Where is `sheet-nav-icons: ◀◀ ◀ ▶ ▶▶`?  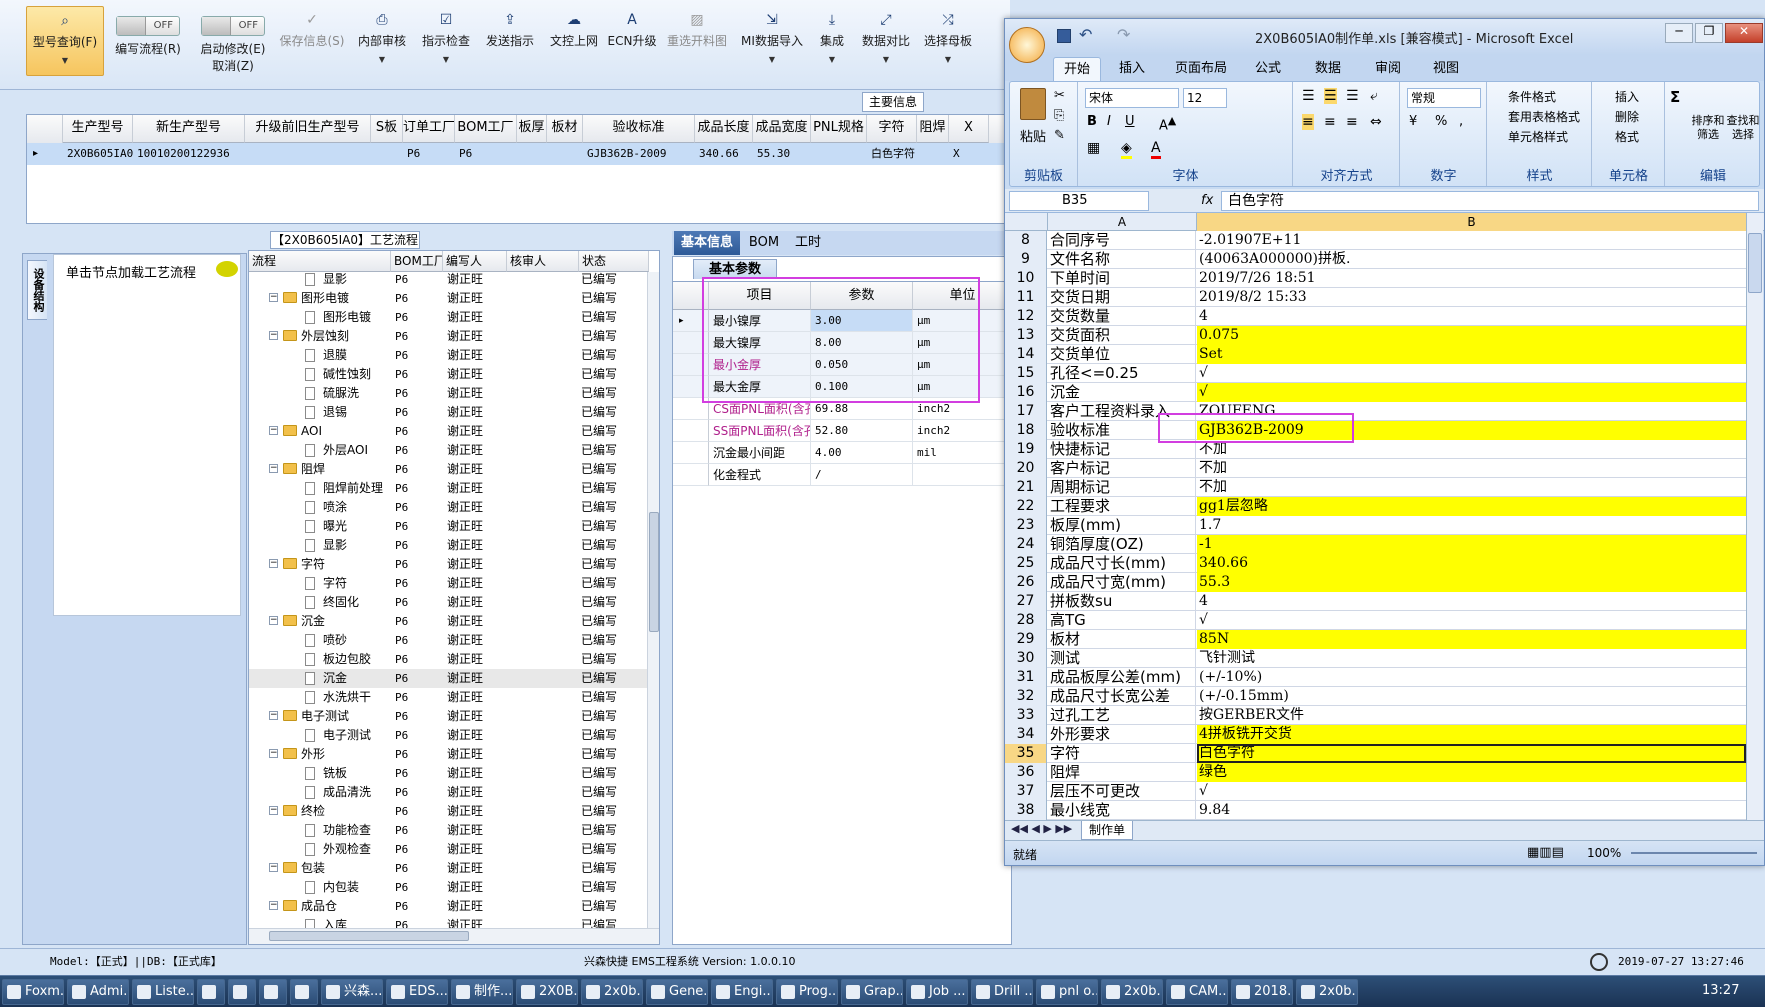
sheet-nav-icons: ◀◀ ◀ ▶ ▶▶ is located at coordinates (1041, 828).